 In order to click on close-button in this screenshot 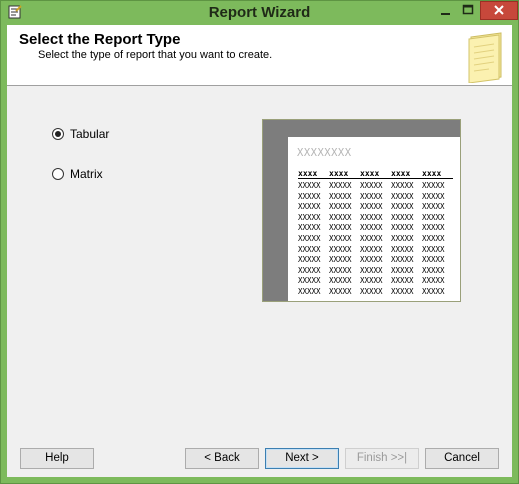, I will do `click(499, 10)`.